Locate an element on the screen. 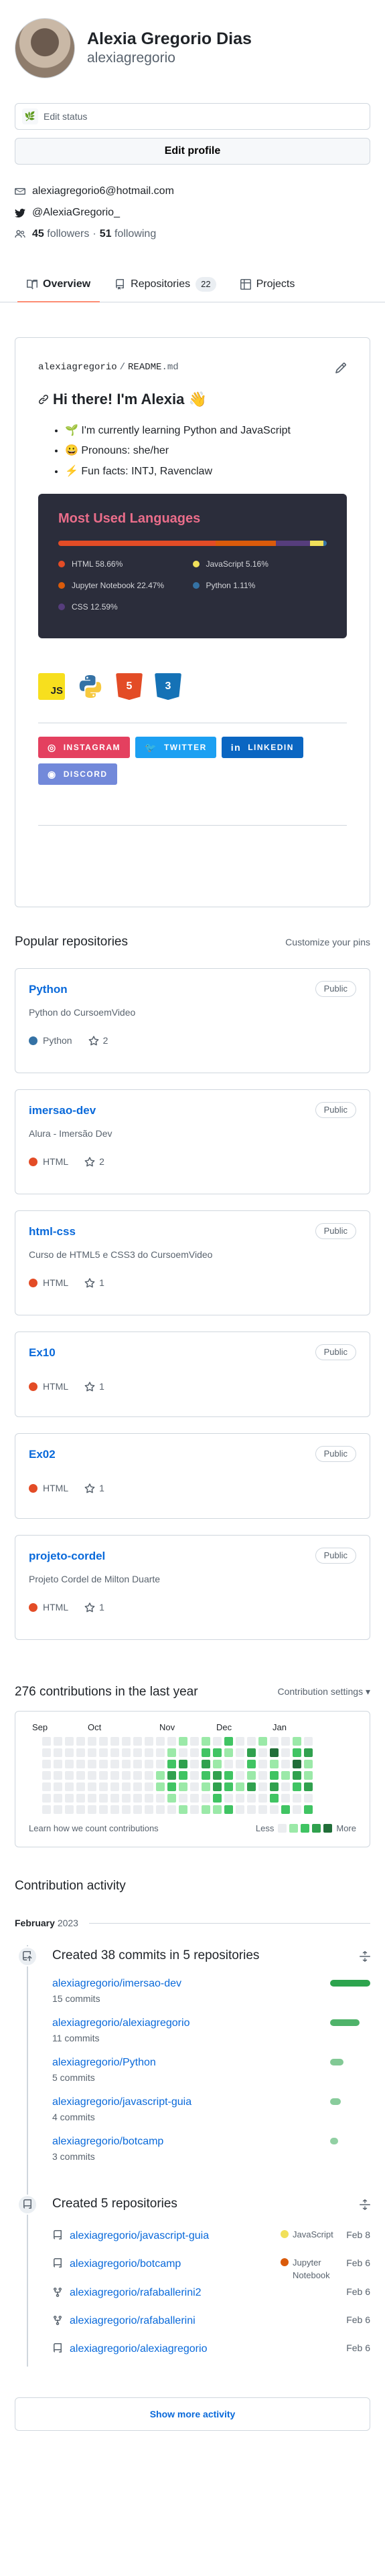 Image resolution: width=385 pixels, height=2576 pixels. edit-profile-button: Edit profile is located at coordinates (192, 151).